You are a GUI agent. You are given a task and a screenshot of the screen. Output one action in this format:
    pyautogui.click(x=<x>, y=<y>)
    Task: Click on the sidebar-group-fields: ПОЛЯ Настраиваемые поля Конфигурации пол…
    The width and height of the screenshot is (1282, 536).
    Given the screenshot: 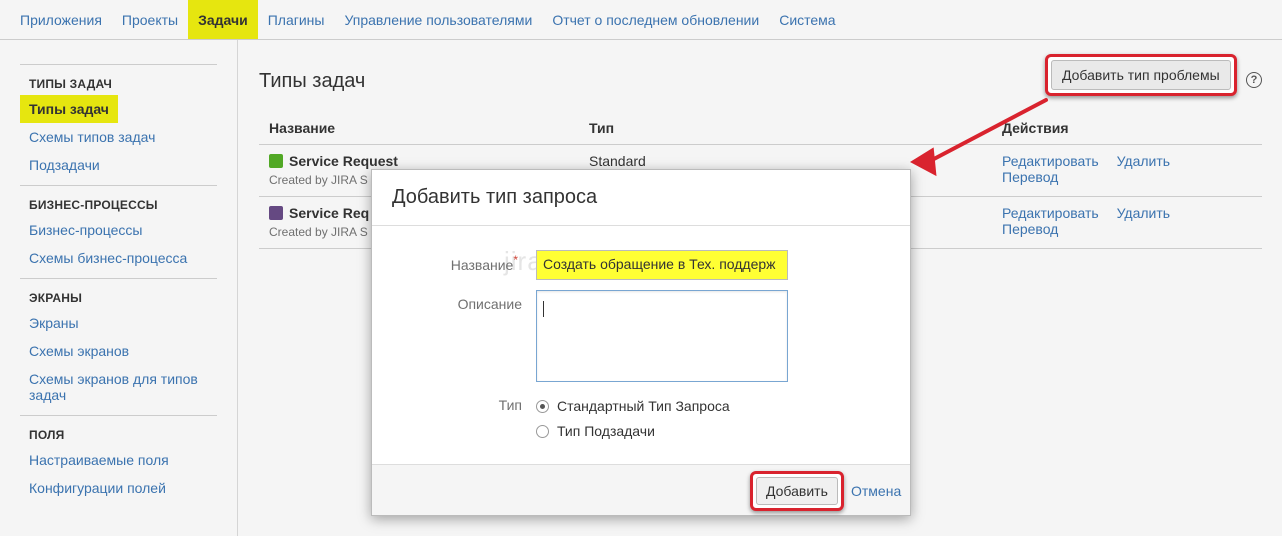 What is the action you would take?
    pyautogui.click(x=118, y=461)
    